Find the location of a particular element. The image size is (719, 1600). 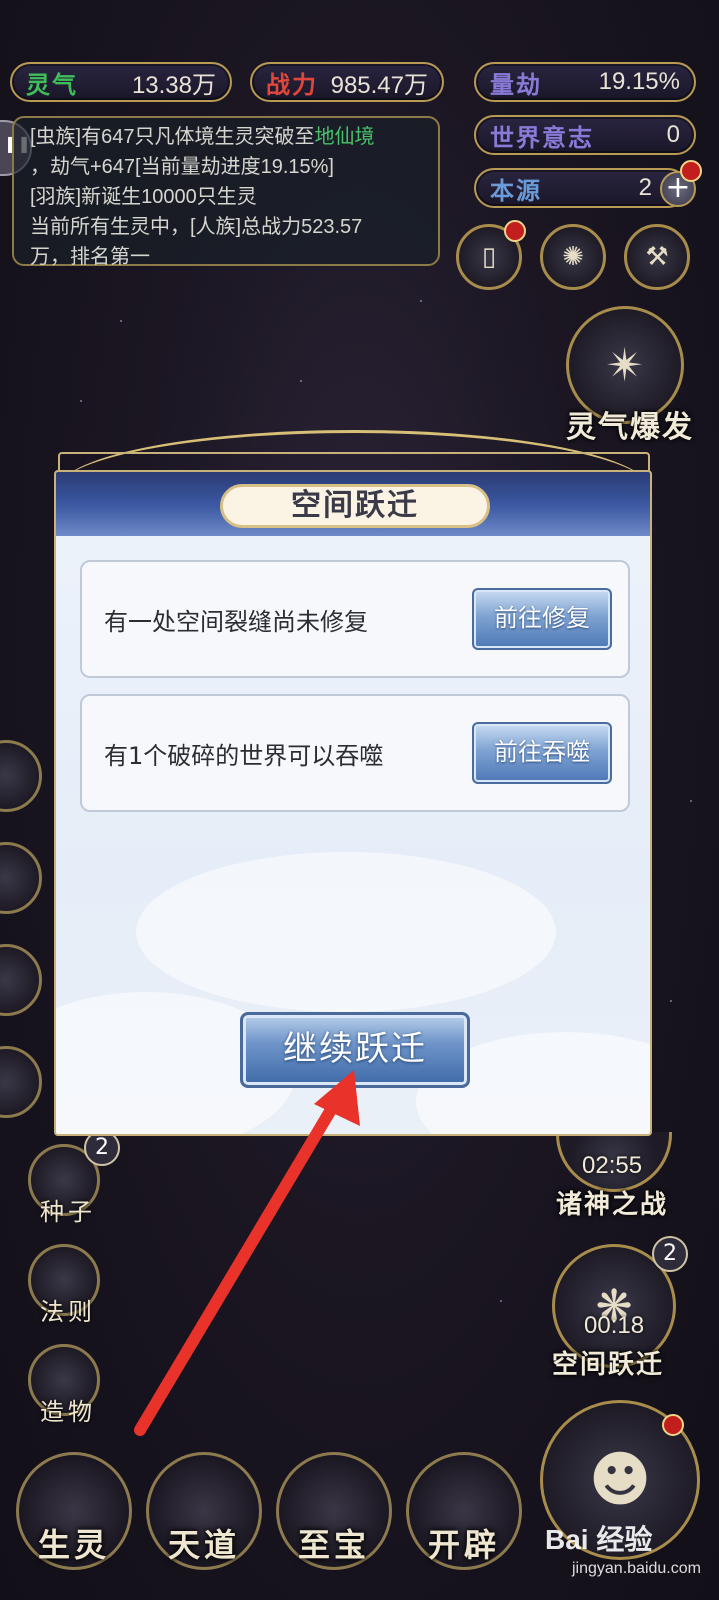

go-repair-button: 前往修复 is located at coordinates (542, 619).